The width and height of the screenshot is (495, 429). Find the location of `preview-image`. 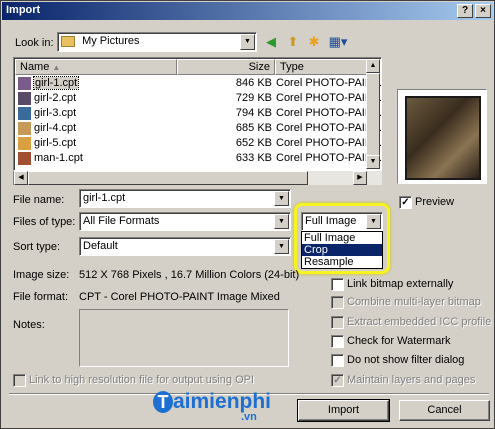

preview-image is located at coordinates (443, 138).